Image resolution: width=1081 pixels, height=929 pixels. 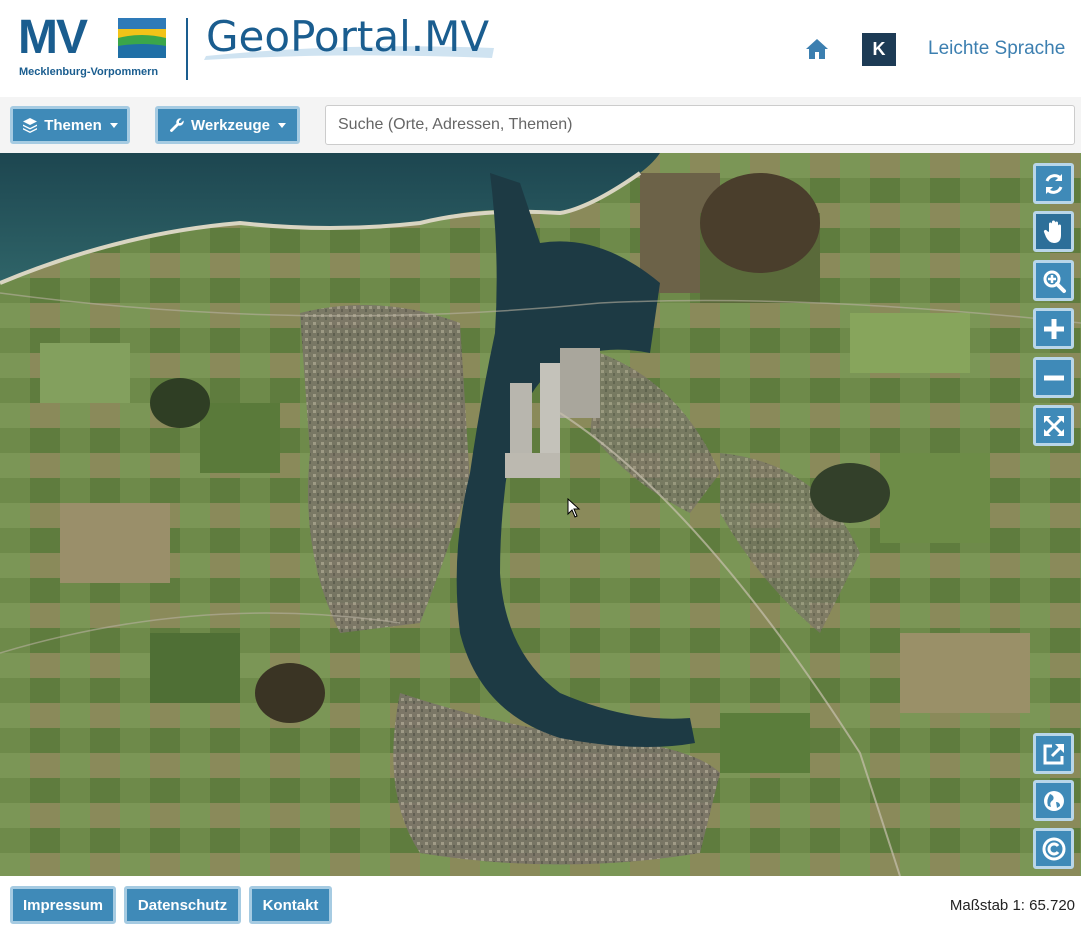 I want to click on wrench-icon, so click(x=177, y=125).